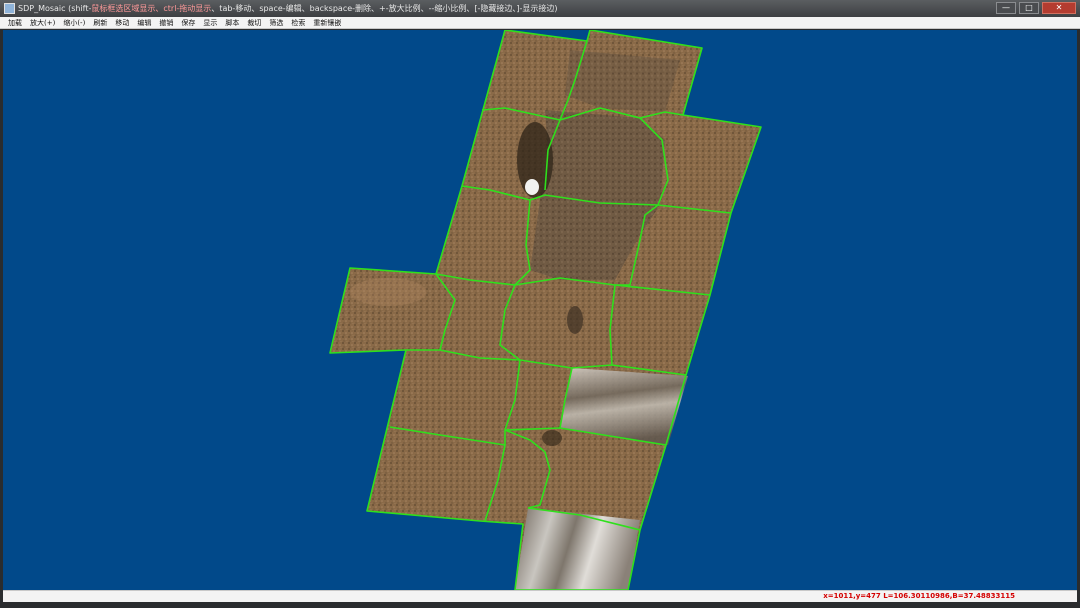  Describe the element at coordinates (151, 8) in the screenshot. I see `window-title-highlight: 鼠标框选区域显示、ctrl-拖动显示` at that location.